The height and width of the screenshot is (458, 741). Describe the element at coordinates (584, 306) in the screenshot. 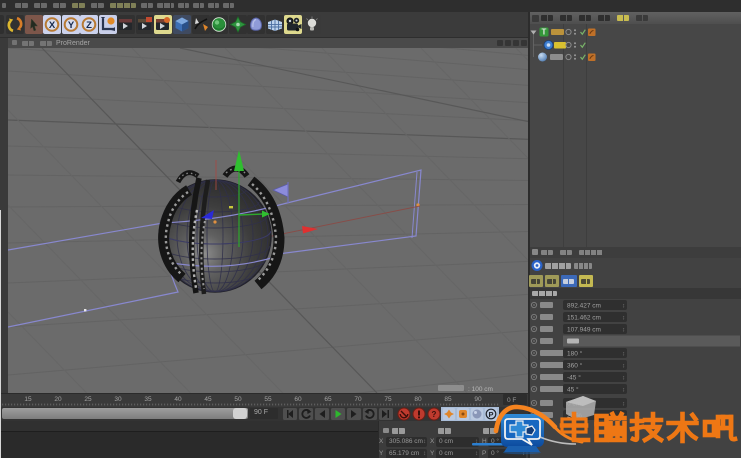

I see `svg-text: 892.427 cm` at that location.